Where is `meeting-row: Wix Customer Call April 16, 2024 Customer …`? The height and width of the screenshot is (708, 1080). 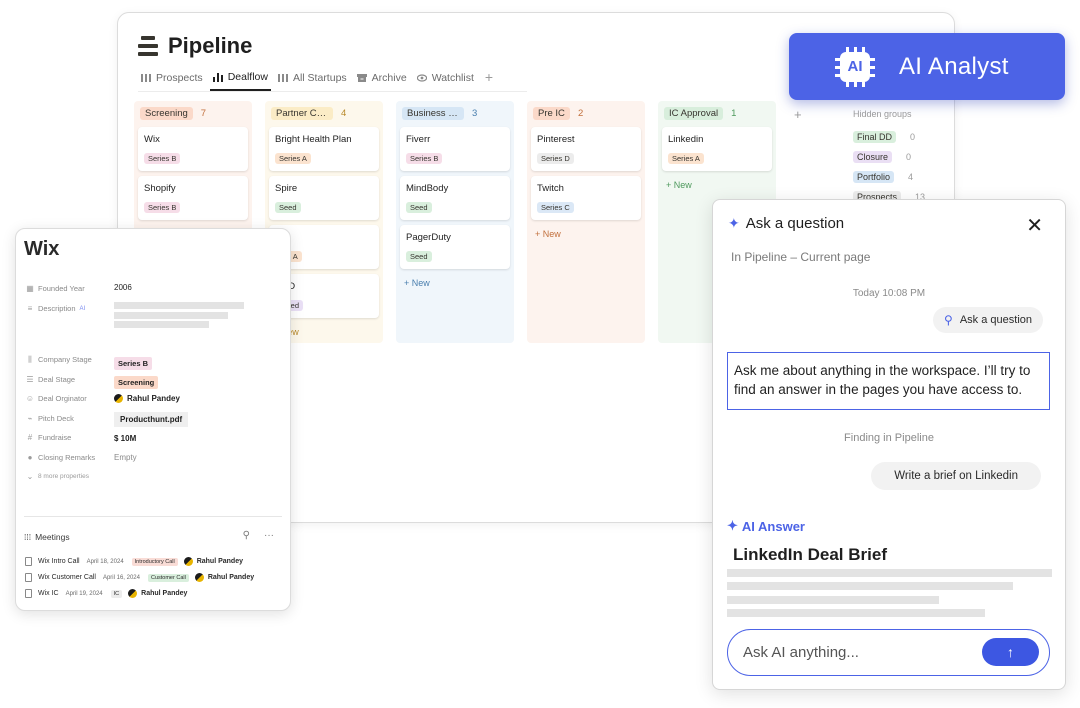
meeting-row: Wix Customer Call April 16, 2024 Customer … is located at coordinates (139, 577).